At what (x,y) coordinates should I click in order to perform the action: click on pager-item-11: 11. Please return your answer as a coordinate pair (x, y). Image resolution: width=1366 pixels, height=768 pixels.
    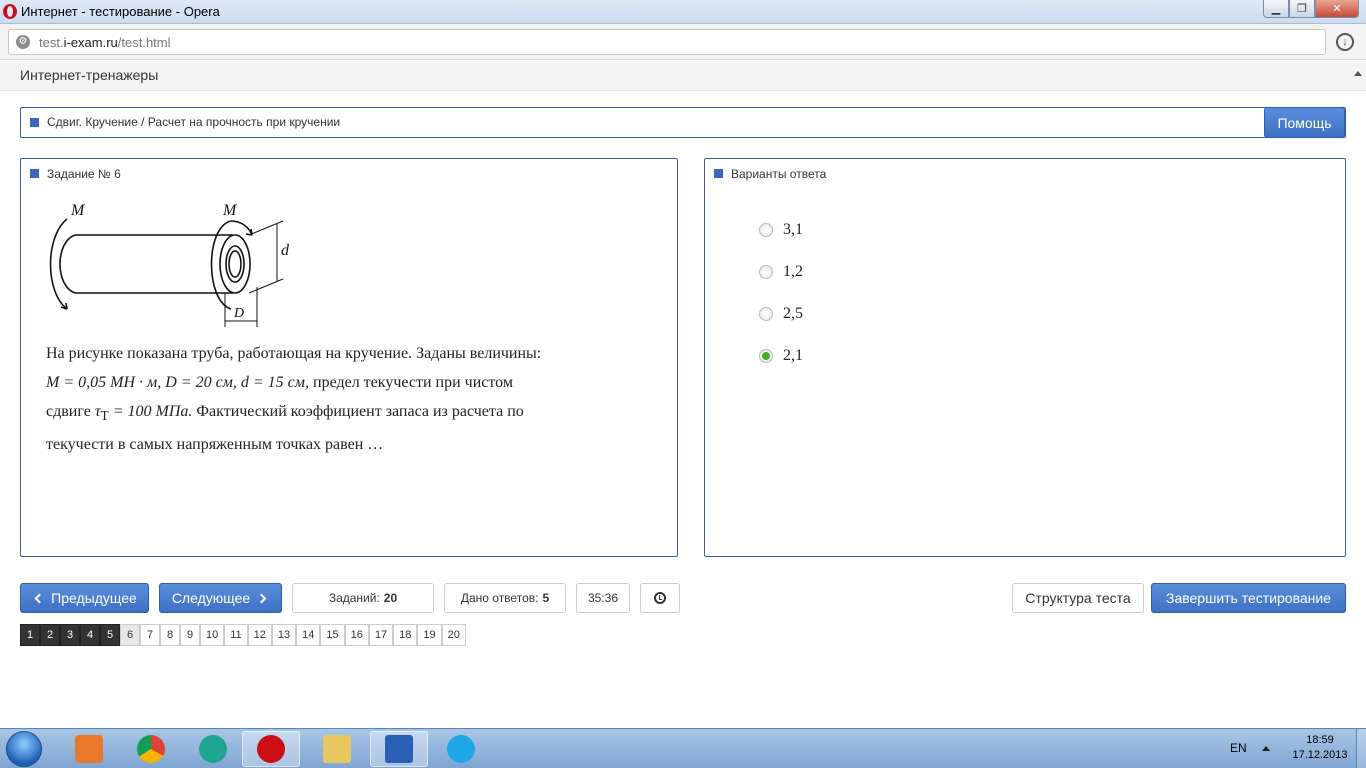
    Looking at the image, I should click on (236, 635).